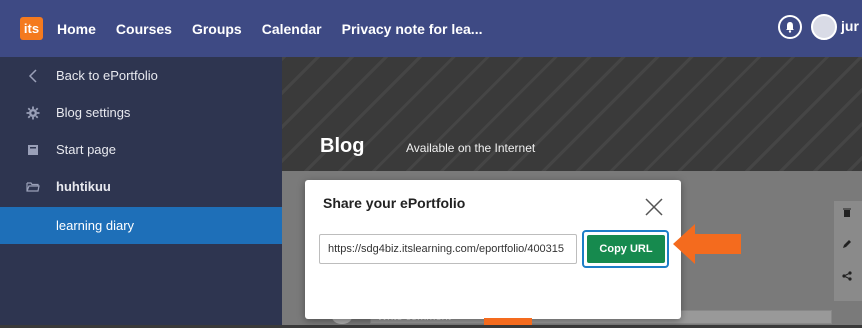 This screenshot has height=328, width=862. I want to click on trash-icon, so click(847, 214).